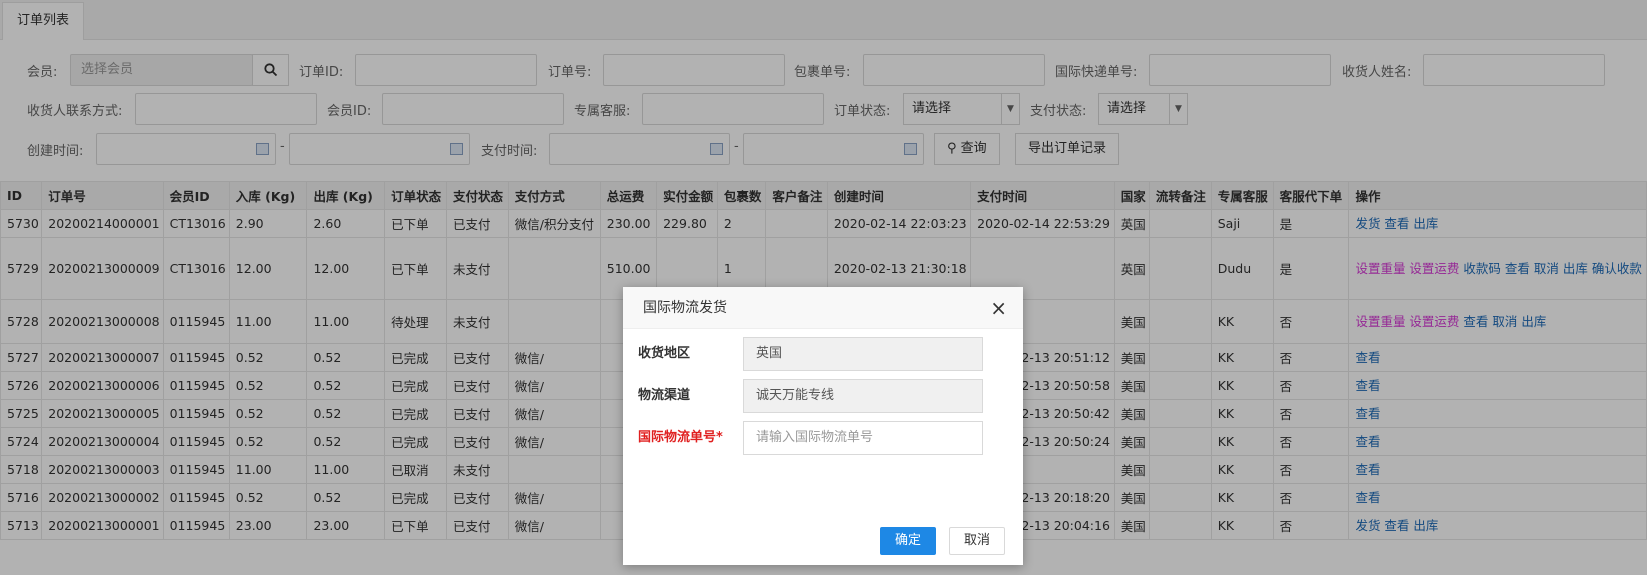 The width and height of the screenshot is (1647, 575). I want to click on confirm-button: 确定, so click(908, 541).